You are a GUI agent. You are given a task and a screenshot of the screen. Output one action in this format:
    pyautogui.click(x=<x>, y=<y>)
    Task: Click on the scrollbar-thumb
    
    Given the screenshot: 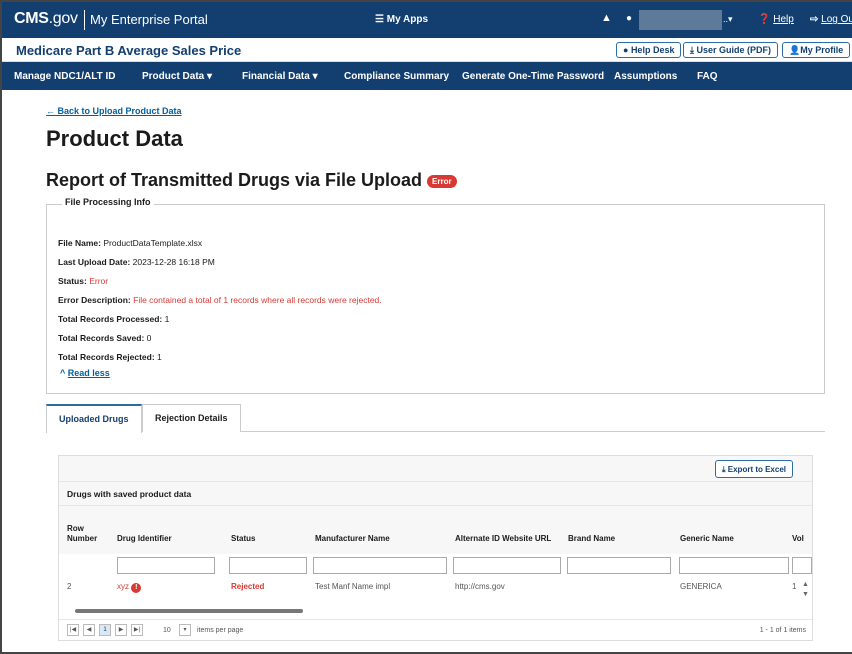 What is the action you would take?
    pyautogui.click(x=189, y=611)
    